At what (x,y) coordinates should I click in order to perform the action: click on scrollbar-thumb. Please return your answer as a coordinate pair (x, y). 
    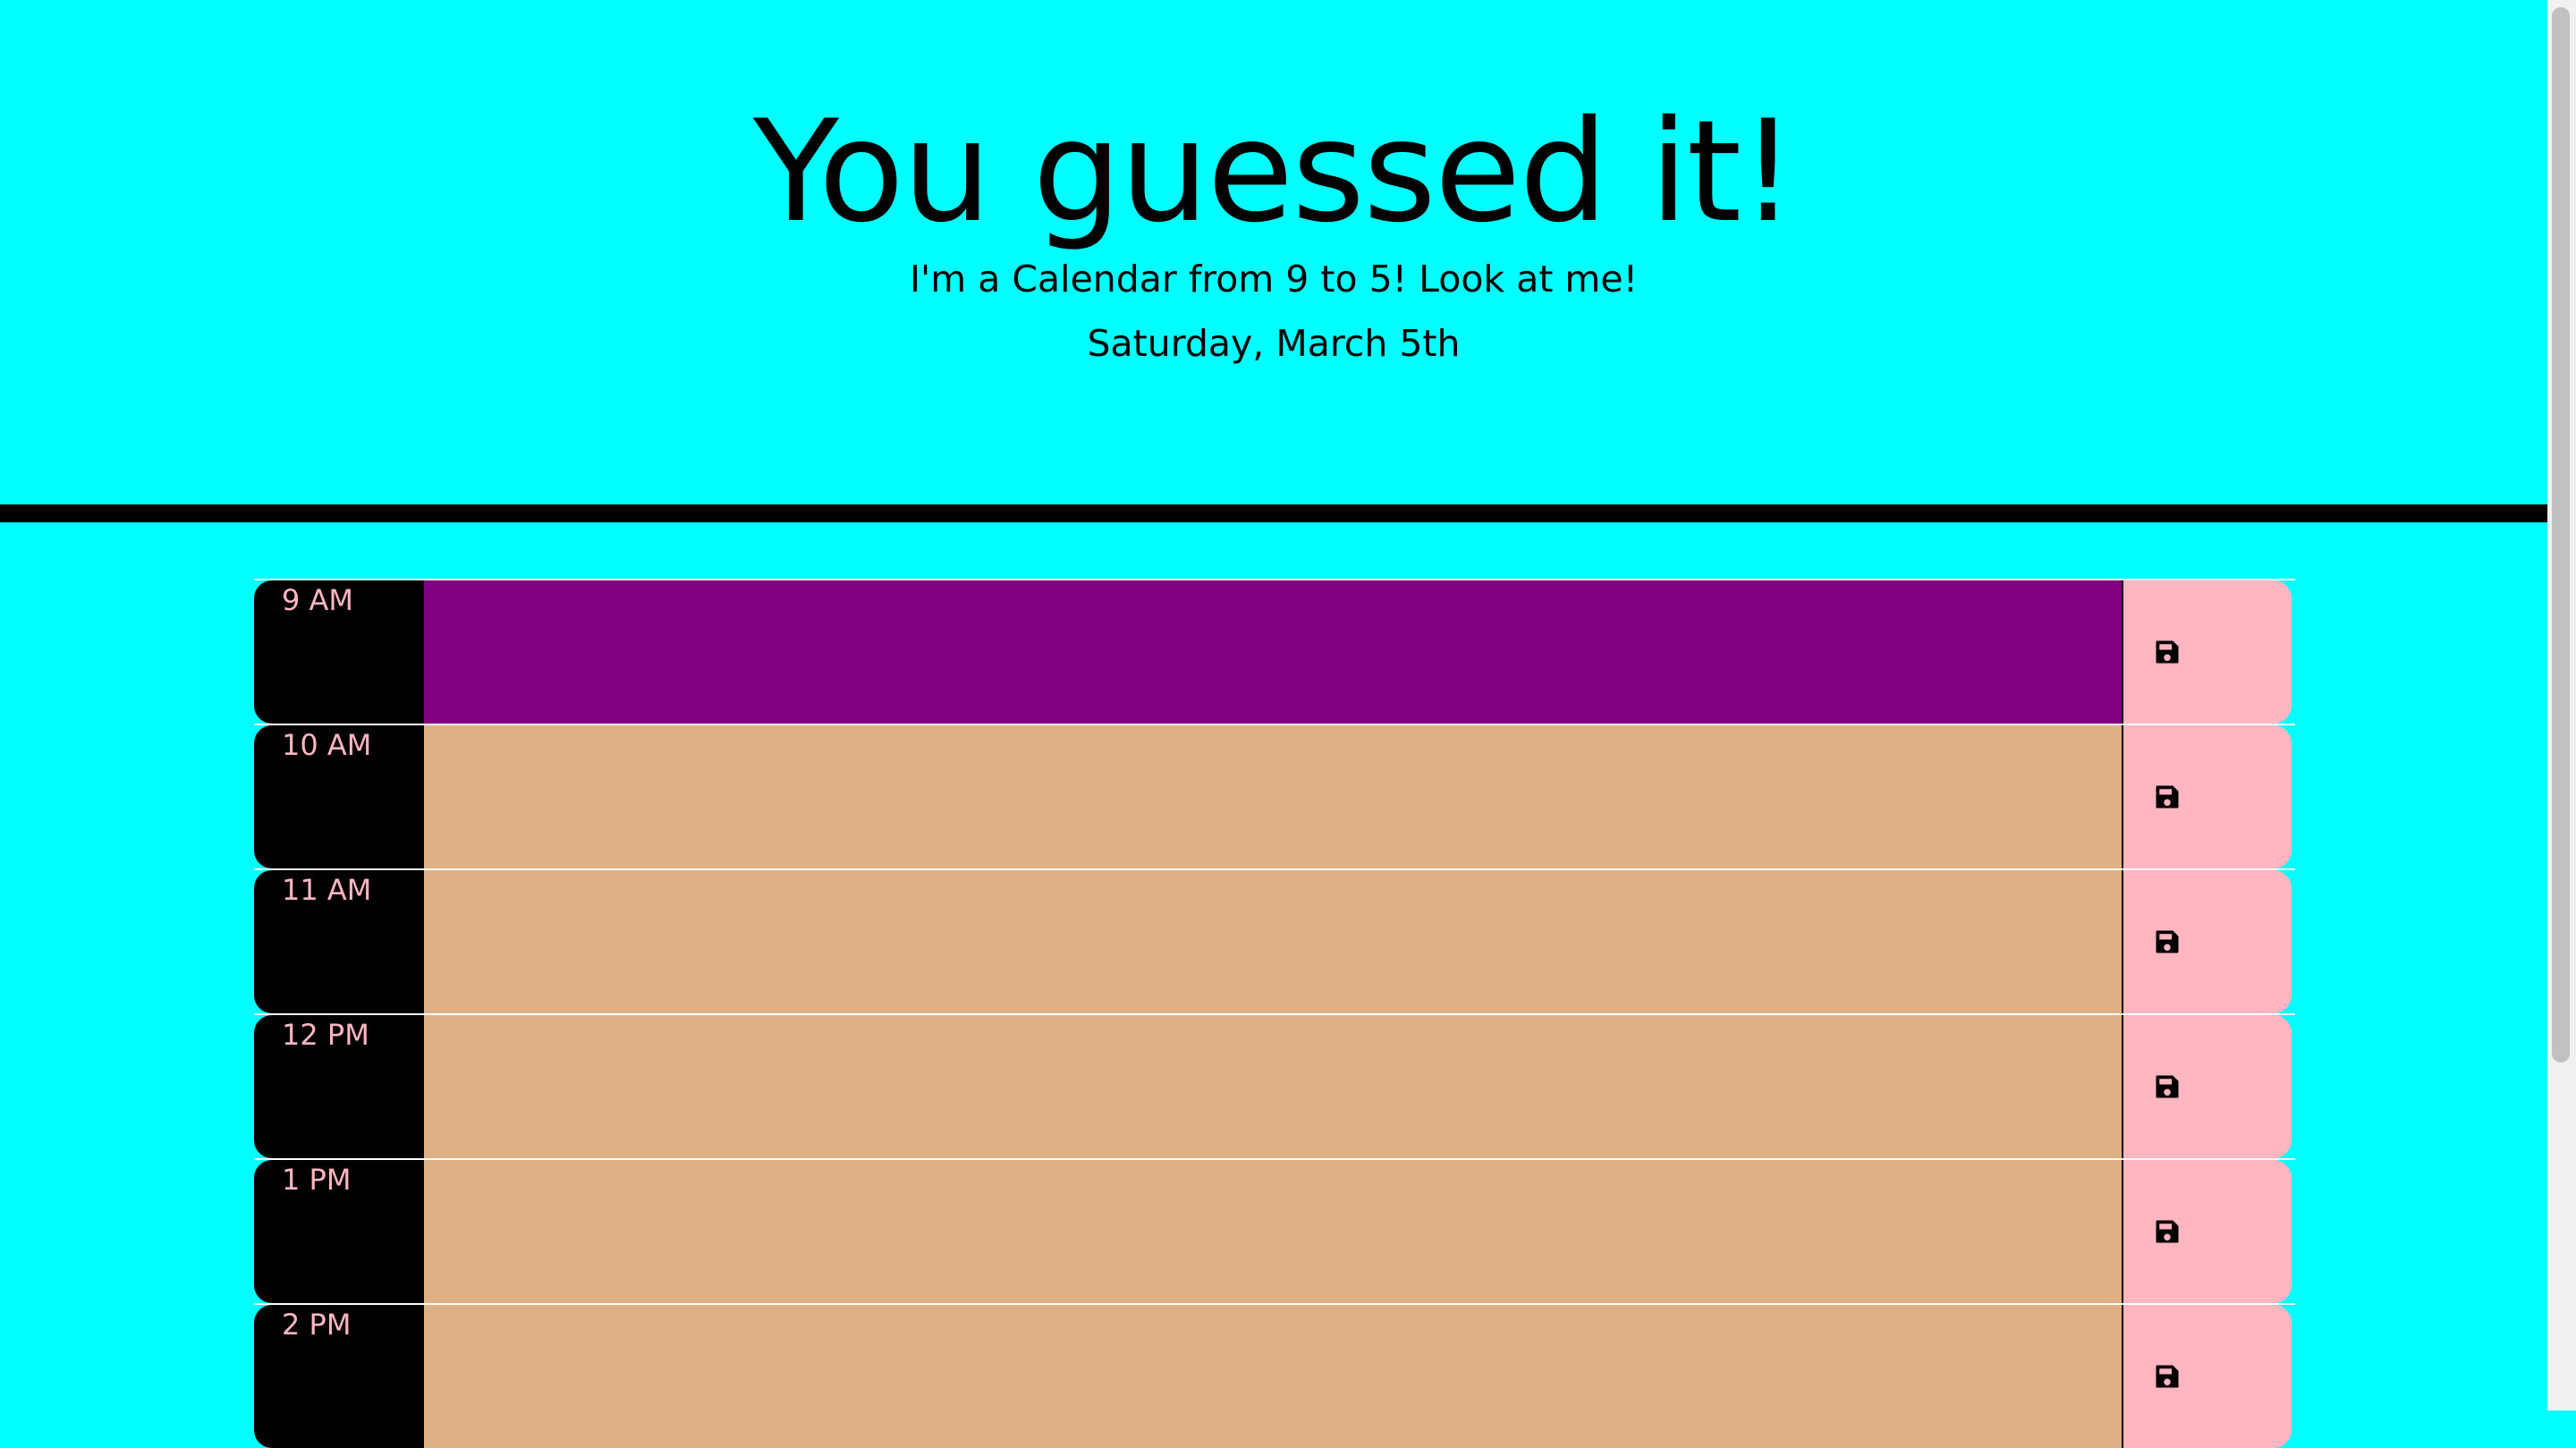
    Looking at the image, I should click on (2561, 535).